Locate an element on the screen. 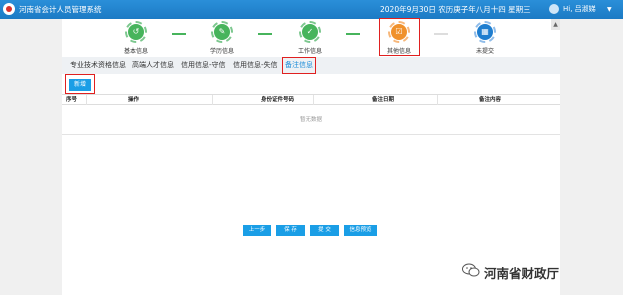 Image resolution: width=623 pixels, height=295 pixels. submit-button: 提 交 is located at coordinates (324, 230).